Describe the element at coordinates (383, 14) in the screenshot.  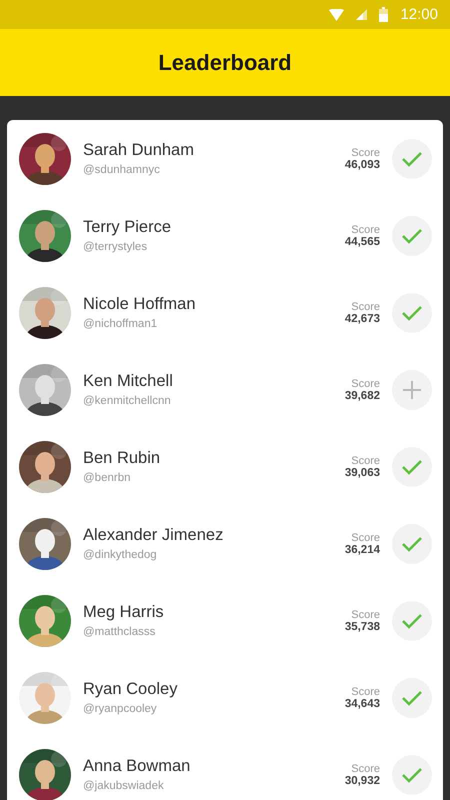
I see `battery-icon` at that location.